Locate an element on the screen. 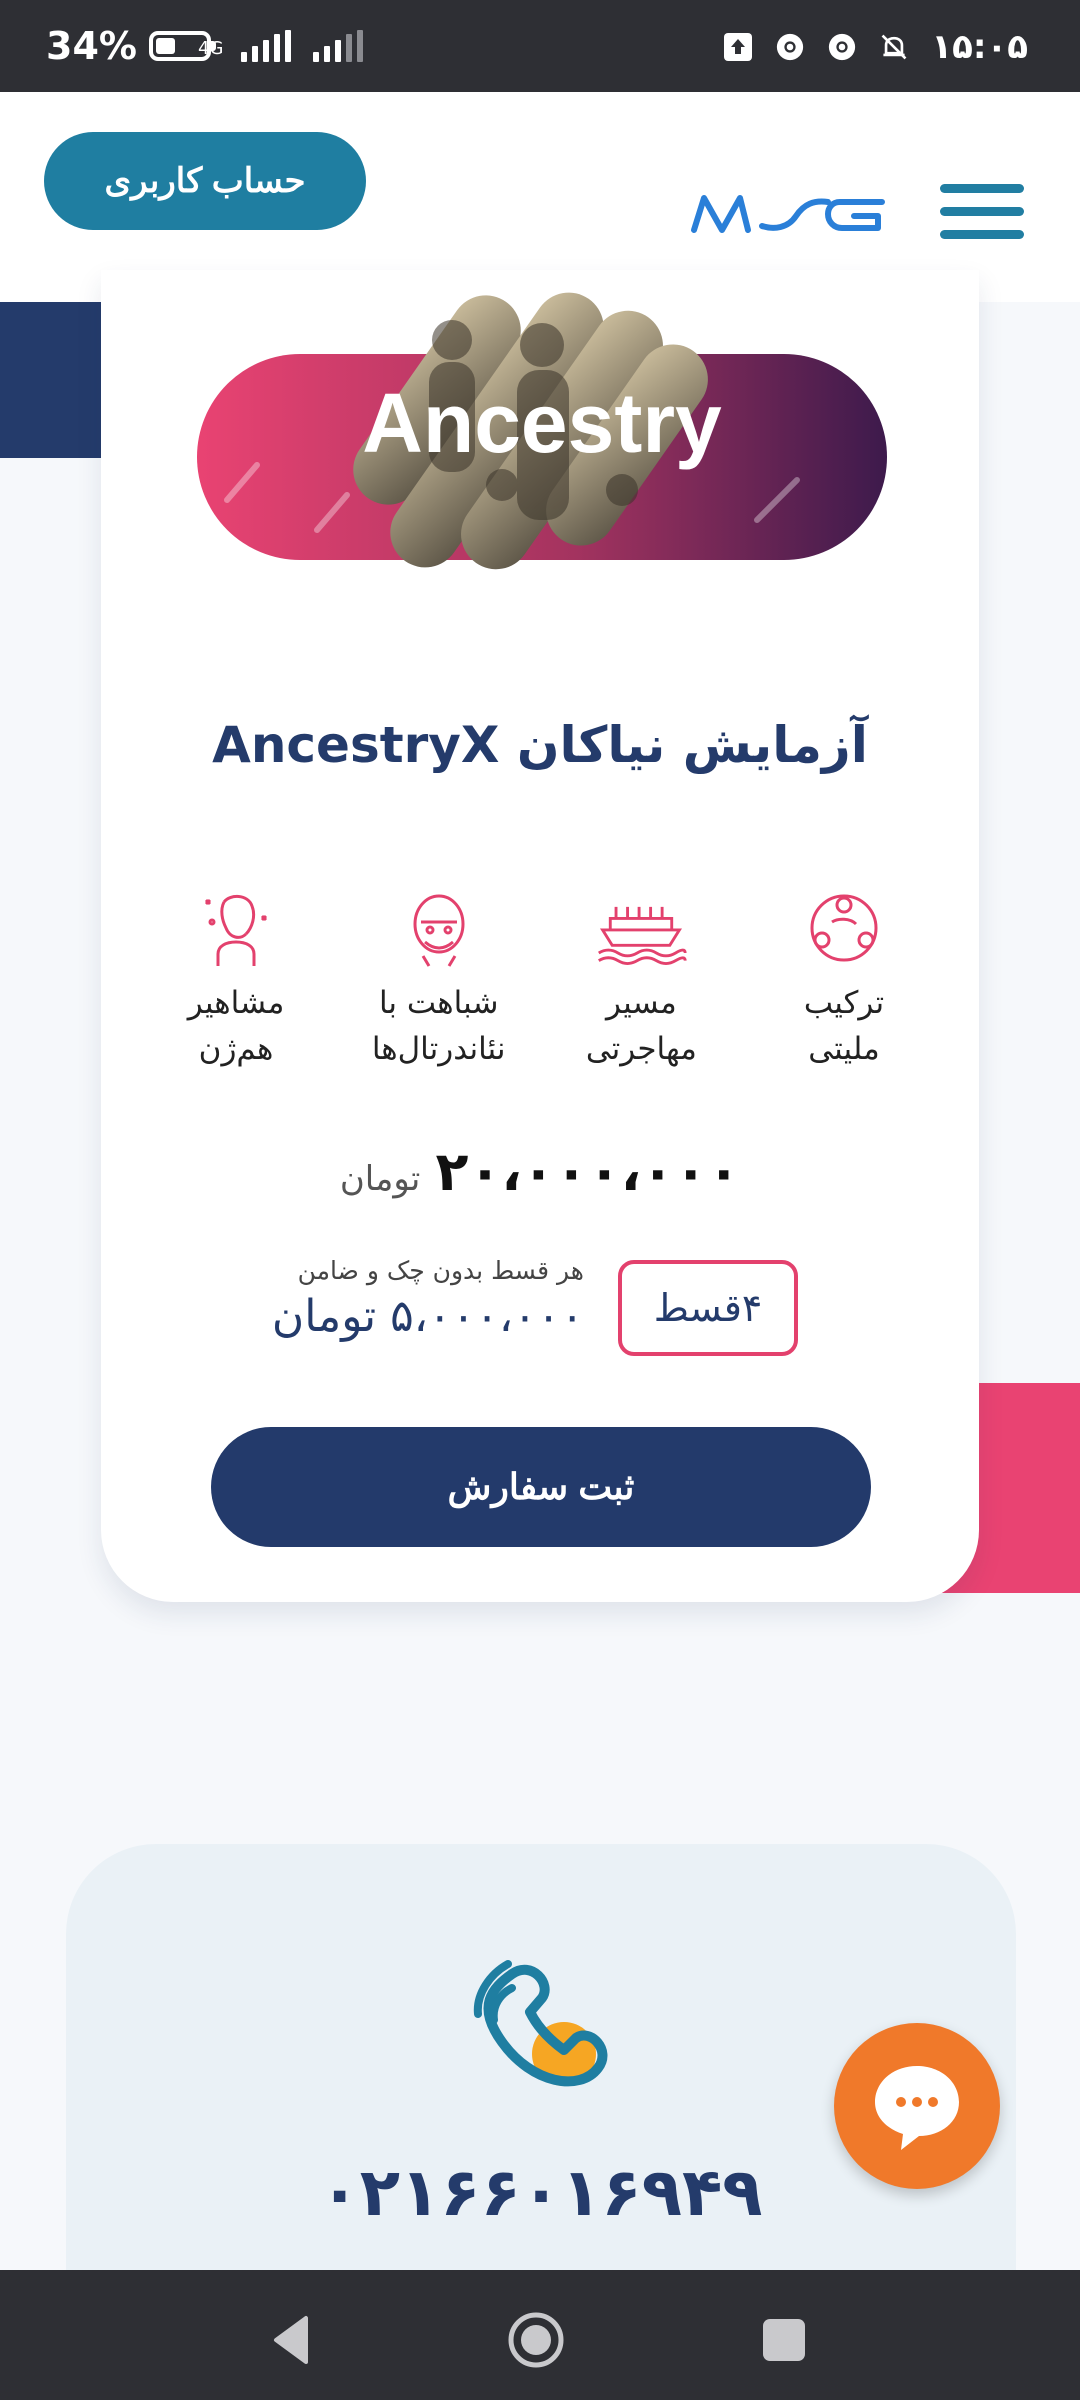  installment-info: هر قسط بدون چک و ضامن ۵،۰۰۰،۰۰۰ تومان is located at coordinates (428, 1299).